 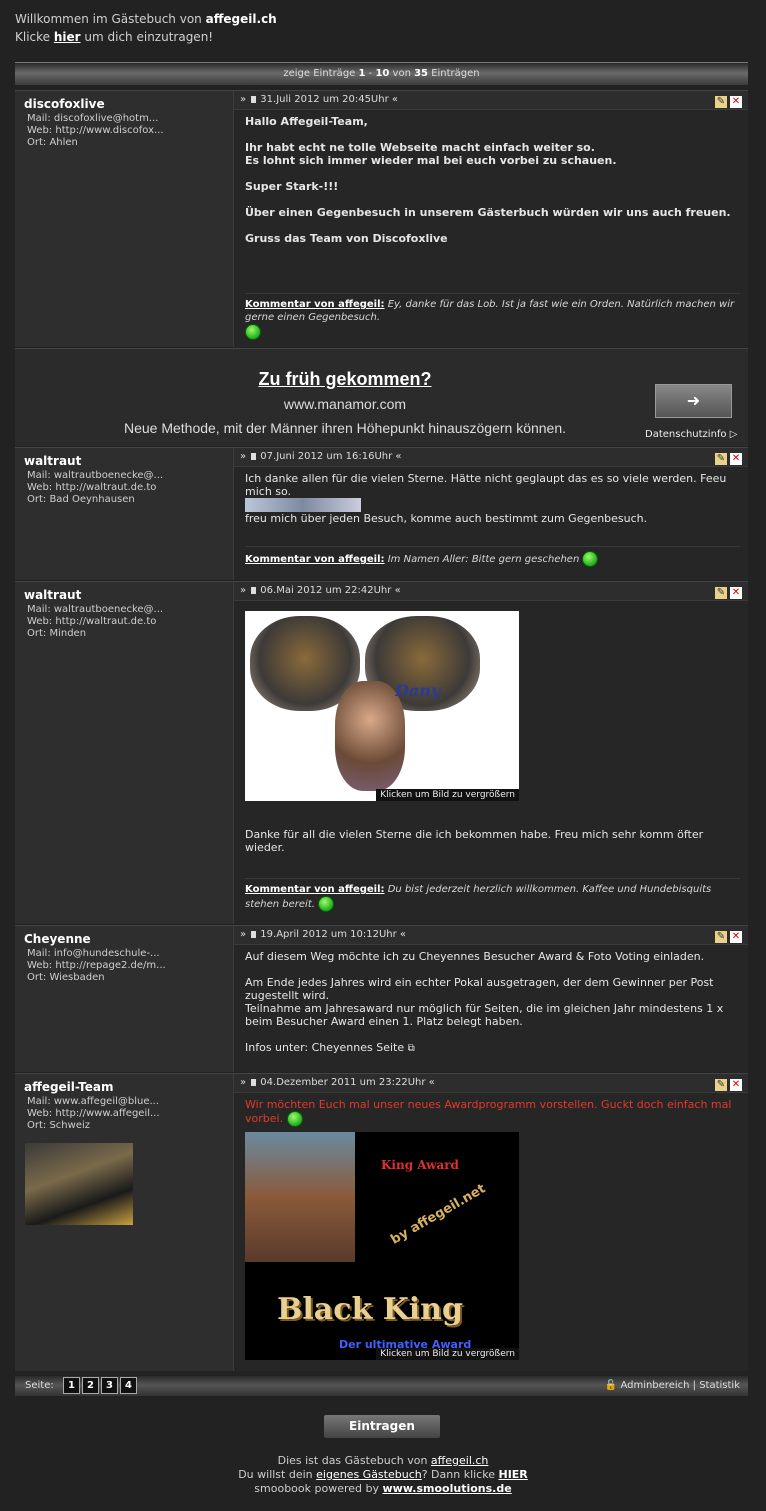 I want to click on ad-arrow-button: ➜, so click(x=693, y=401).